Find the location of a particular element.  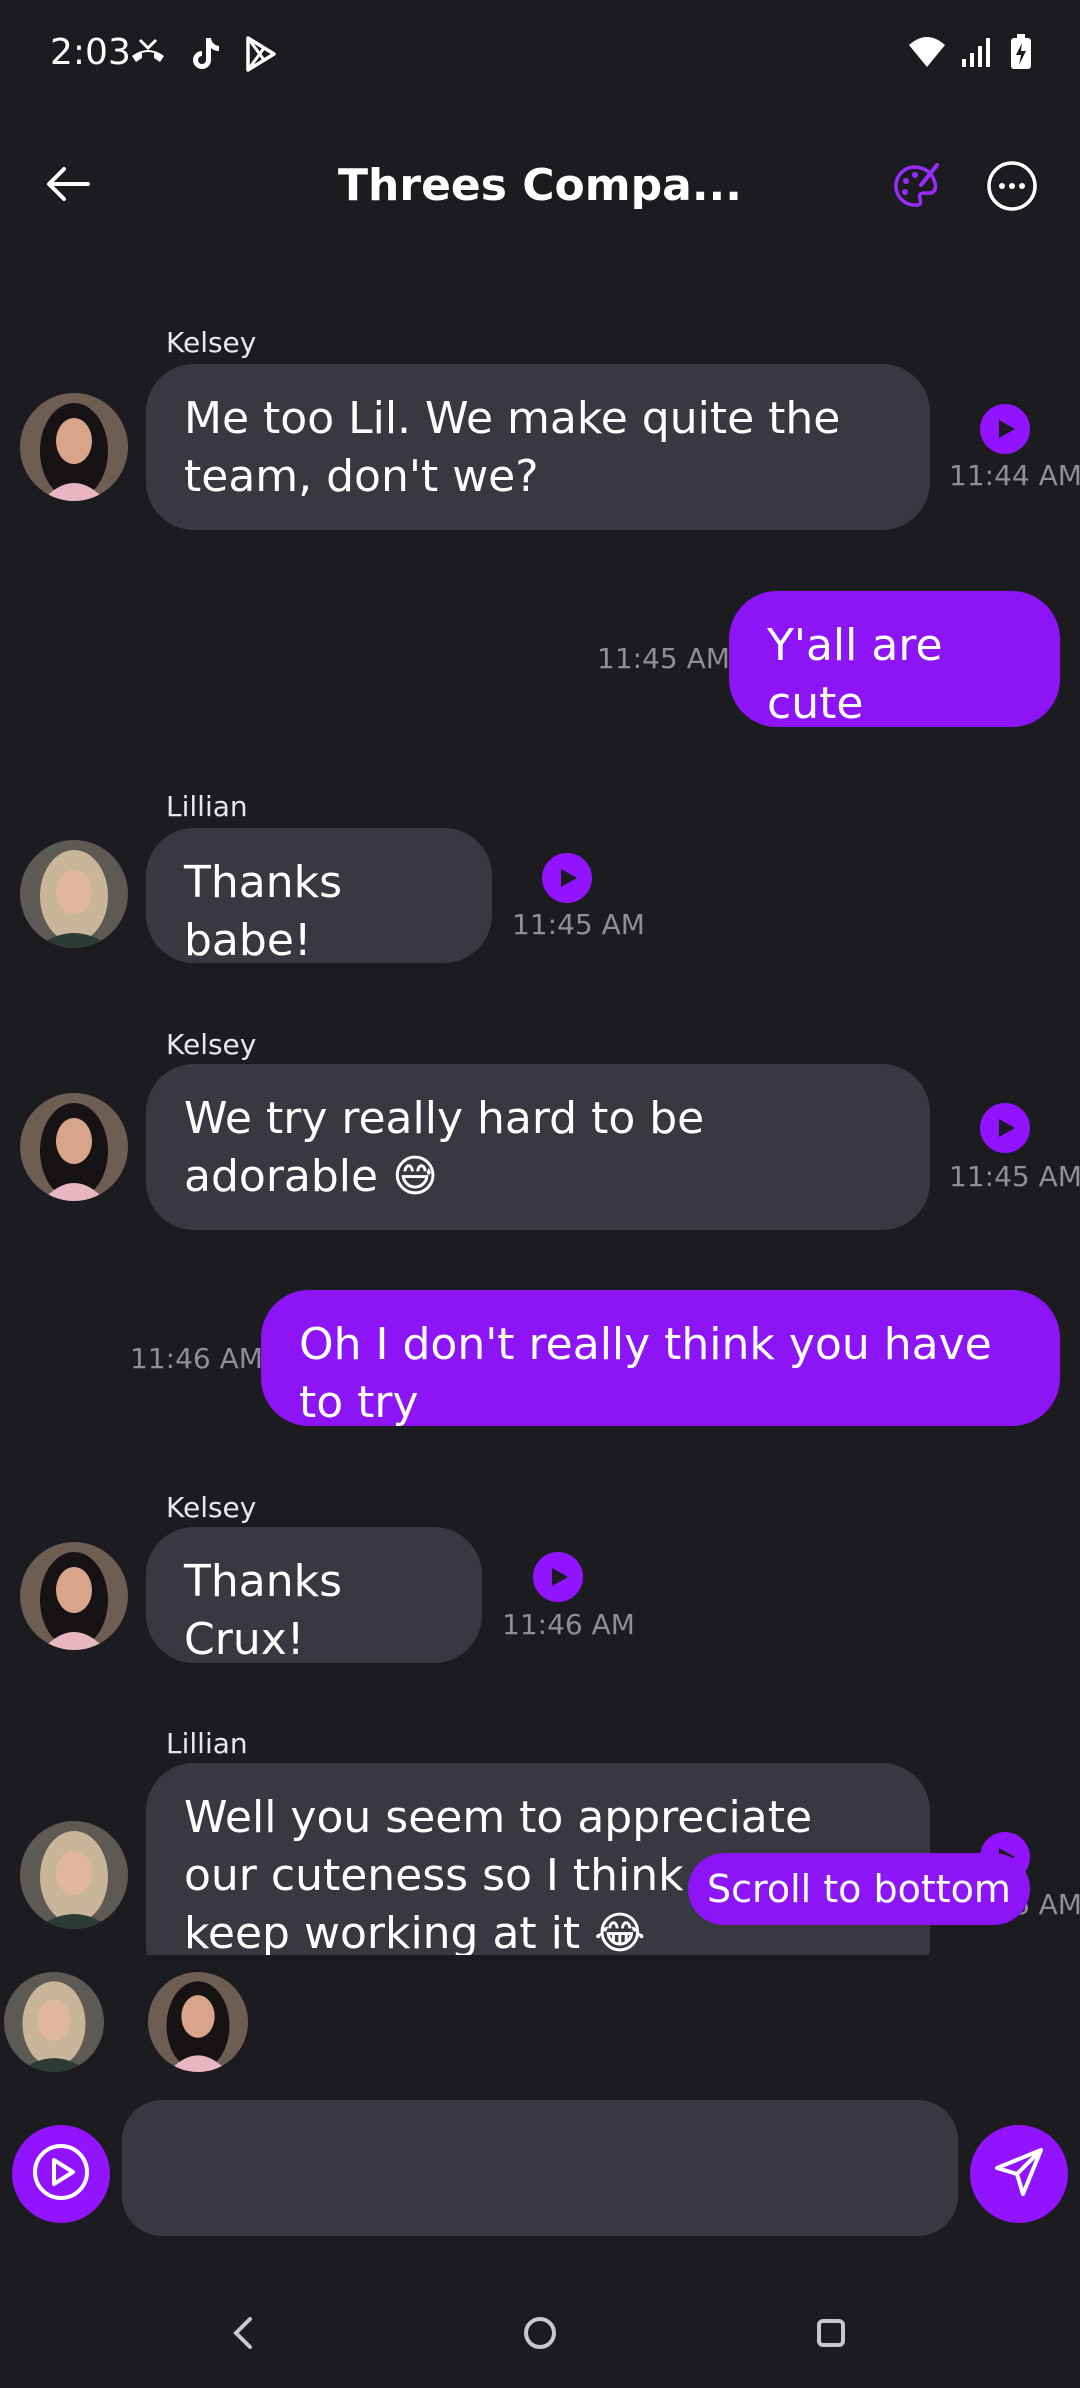

nav-home-button is located at coordinates (540, 2335).